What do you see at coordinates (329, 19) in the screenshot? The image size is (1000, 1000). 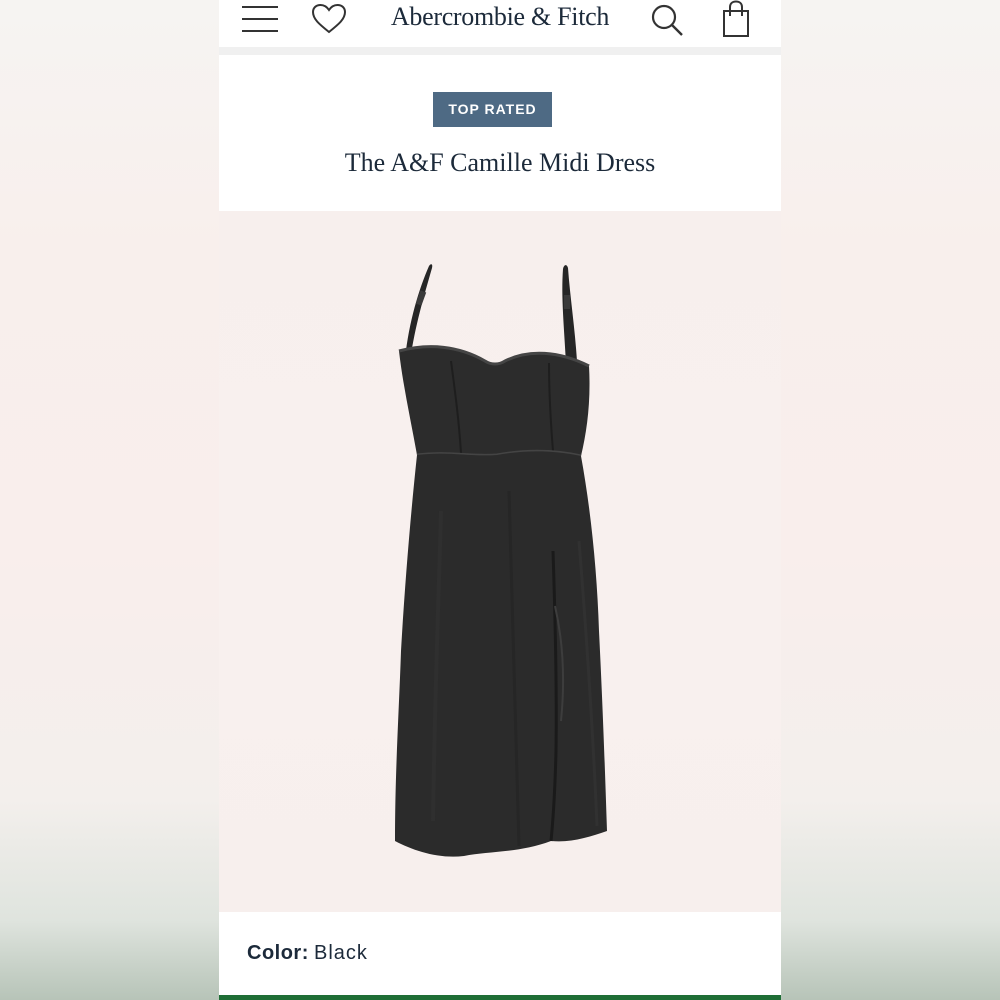 I see `heart-icon` at bounding box center [329, 19].